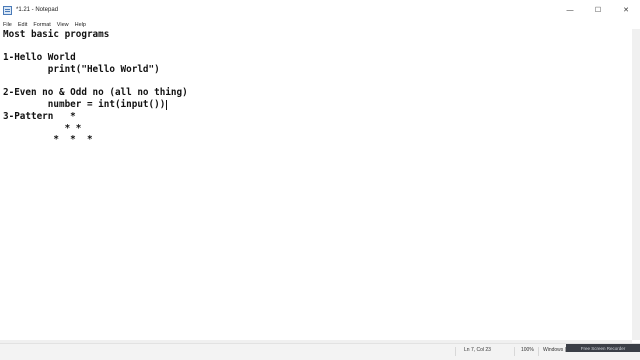  What do you see at coordinates (477, 350) in the screenshot?
I see `cursor-position: Ln 7, Col 23` at bounding box center [477, 350].